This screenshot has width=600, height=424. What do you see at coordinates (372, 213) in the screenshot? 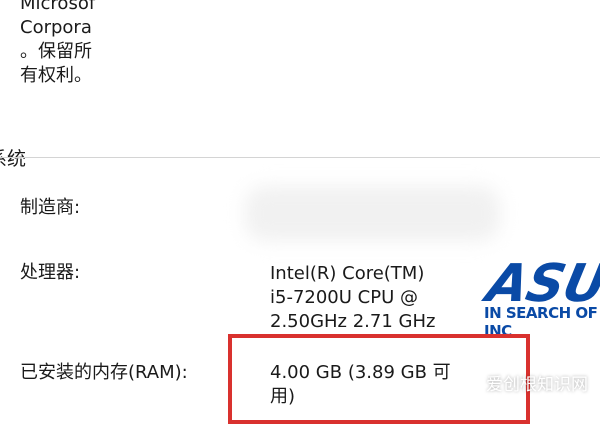
I see `manufacturer-value-blurred` at bounding box center [372, 213].